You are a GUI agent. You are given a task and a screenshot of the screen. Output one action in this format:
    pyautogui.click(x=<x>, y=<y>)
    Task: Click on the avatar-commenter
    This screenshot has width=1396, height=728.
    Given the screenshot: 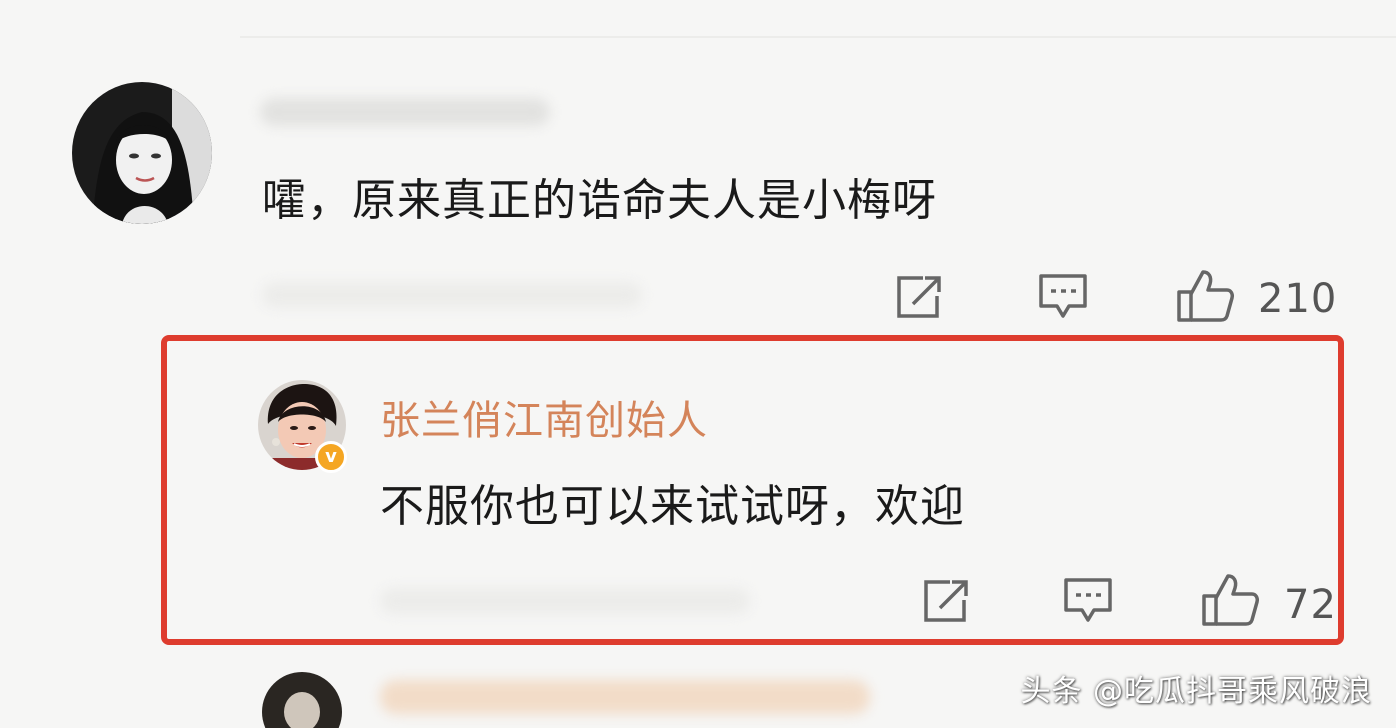 What is the action you would take?
    pyautogui.click(x=142, y=153)
    